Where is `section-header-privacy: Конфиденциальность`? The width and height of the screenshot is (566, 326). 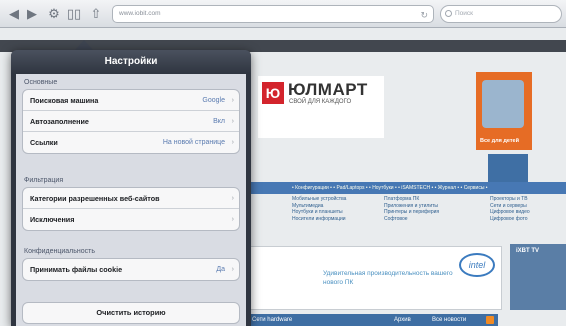 section-header-privacy: Конфиденциальность is located at coordinates (60, 251).